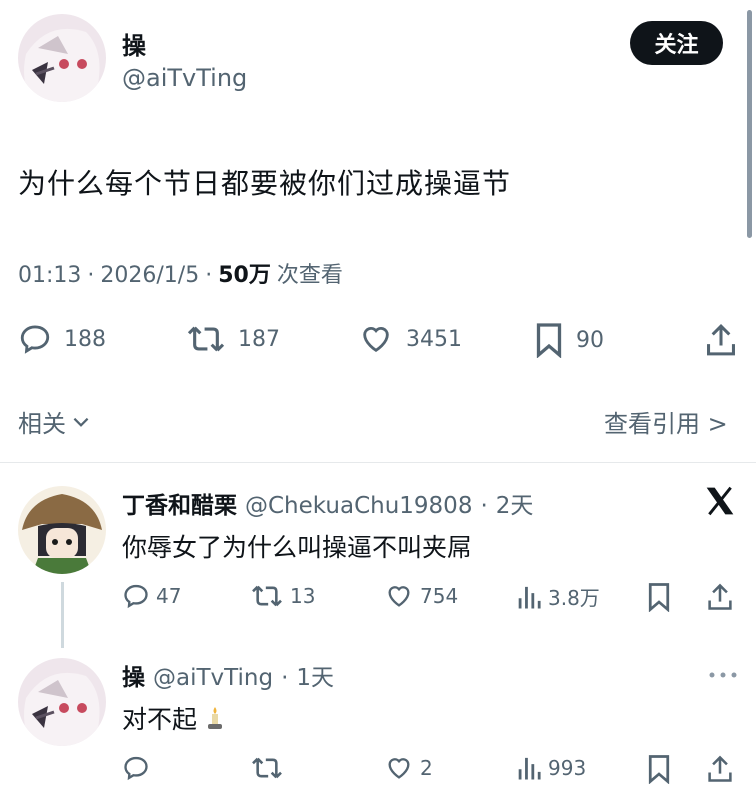 The height and width of the screenshot is (800, 756). Describe the element at coordinates (151, 596) in the screenshot. I see `reply1-reply-button: 47` at that location.